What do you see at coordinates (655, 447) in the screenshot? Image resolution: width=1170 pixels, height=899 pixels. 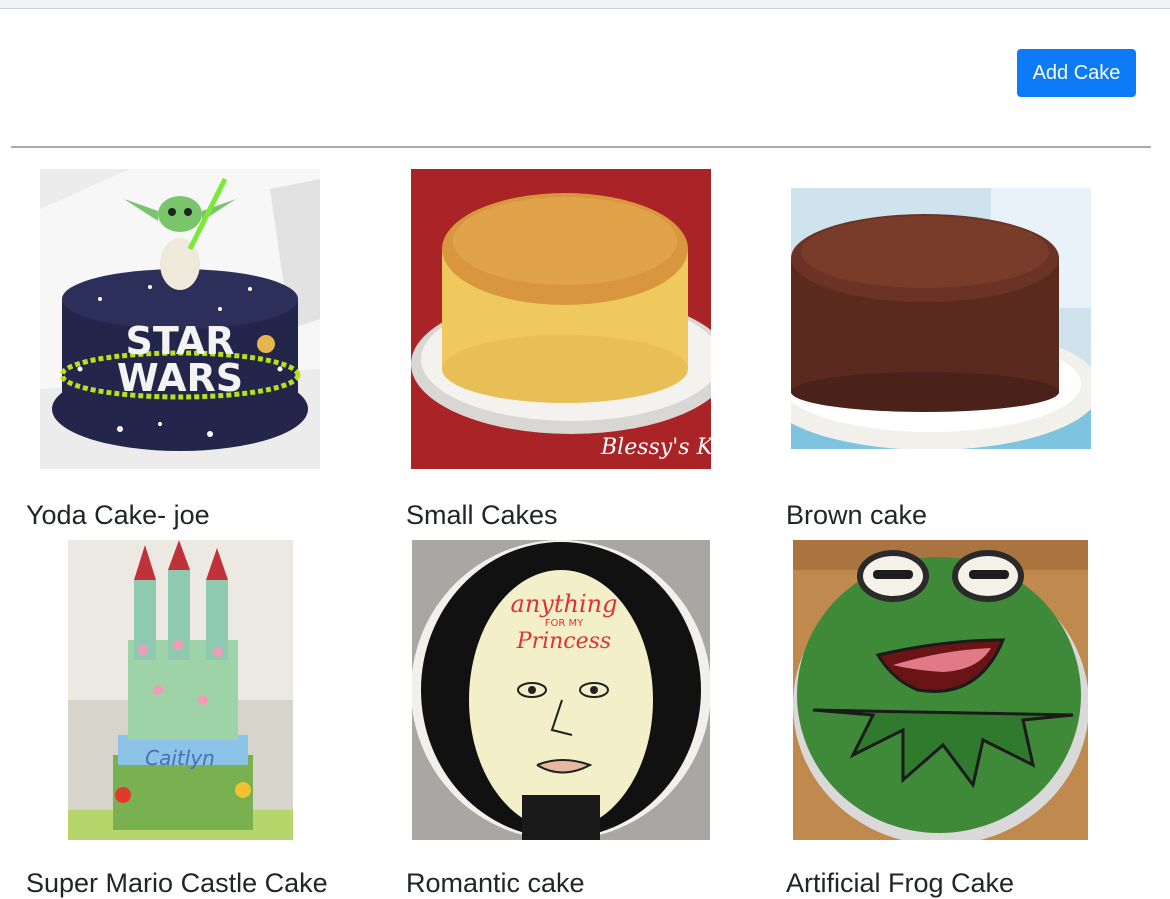 I see `watermark-text: Blessy's Kit` at bounding box center [655, 447].